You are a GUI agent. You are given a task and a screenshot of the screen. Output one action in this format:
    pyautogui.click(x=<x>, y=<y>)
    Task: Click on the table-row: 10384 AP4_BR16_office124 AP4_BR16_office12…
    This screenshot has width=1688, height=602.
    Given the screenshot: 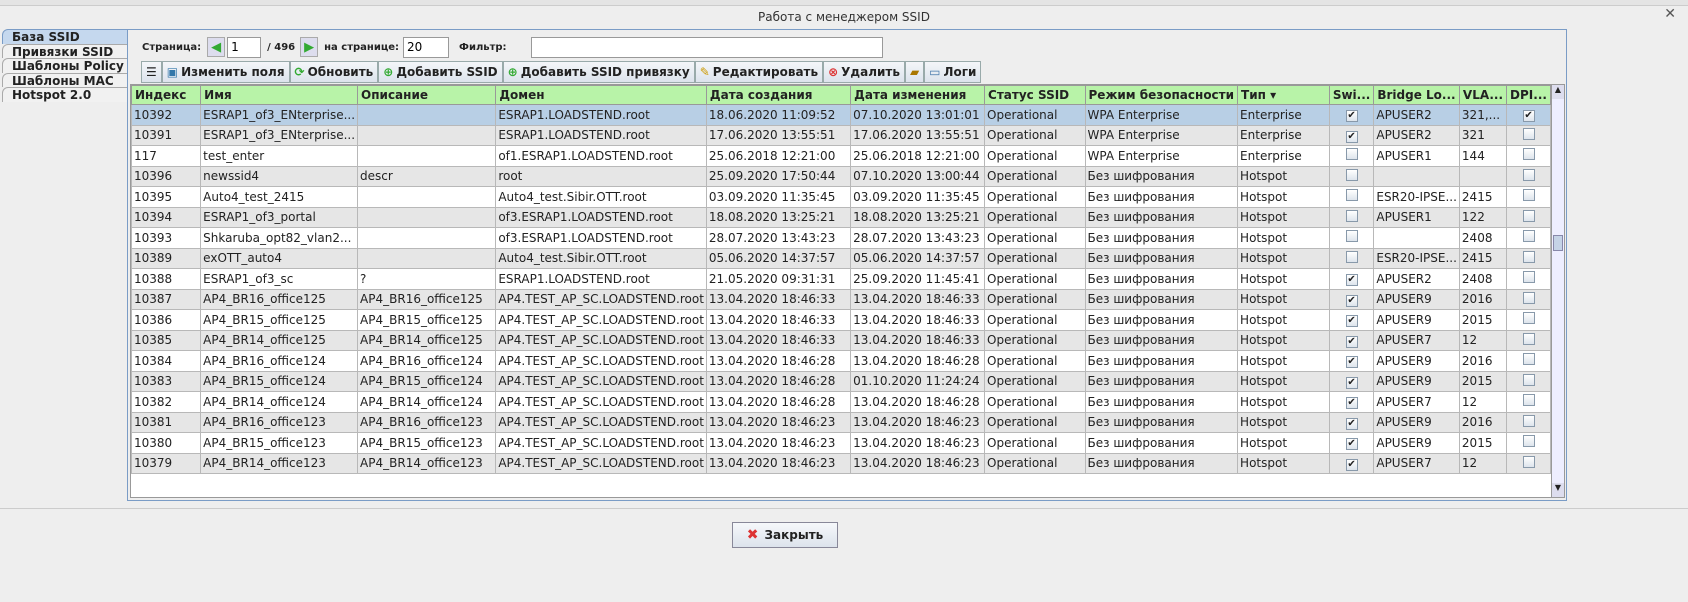 What is the action you would take?
    pyautogui.click(x=841, y=361)
    